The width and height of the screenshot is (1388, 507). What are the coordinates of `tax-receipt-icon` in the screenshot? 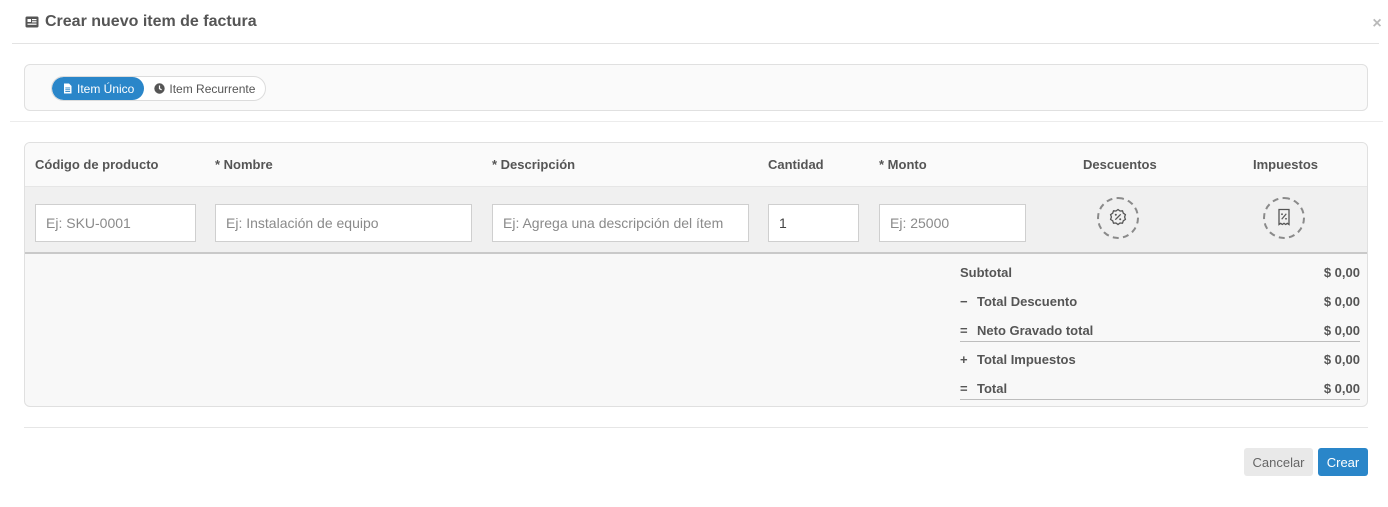 It's located at (1284, 218).